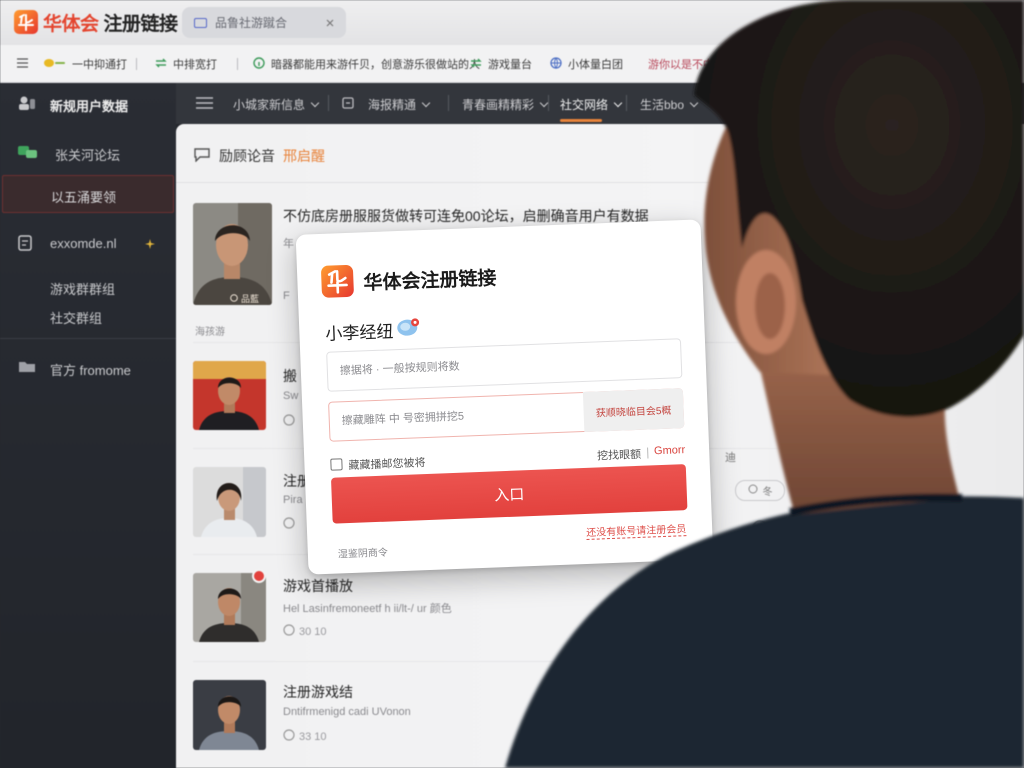 This screenshot has width=1024, height=768. Describe the element at coordinates (27, 104) in the screenshot. I see `users-icon` at that location.